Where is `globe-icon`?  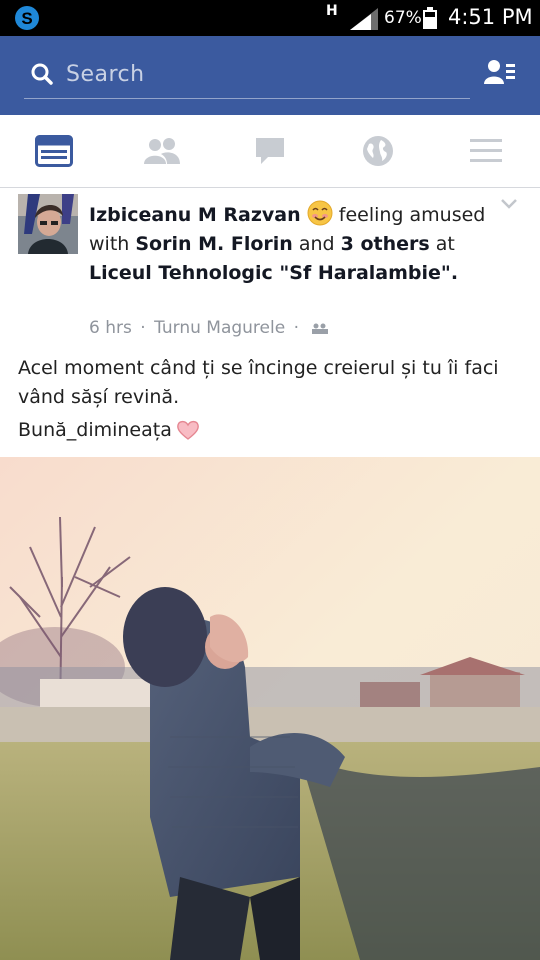 globe-icon is located at coordinates (378, 151).